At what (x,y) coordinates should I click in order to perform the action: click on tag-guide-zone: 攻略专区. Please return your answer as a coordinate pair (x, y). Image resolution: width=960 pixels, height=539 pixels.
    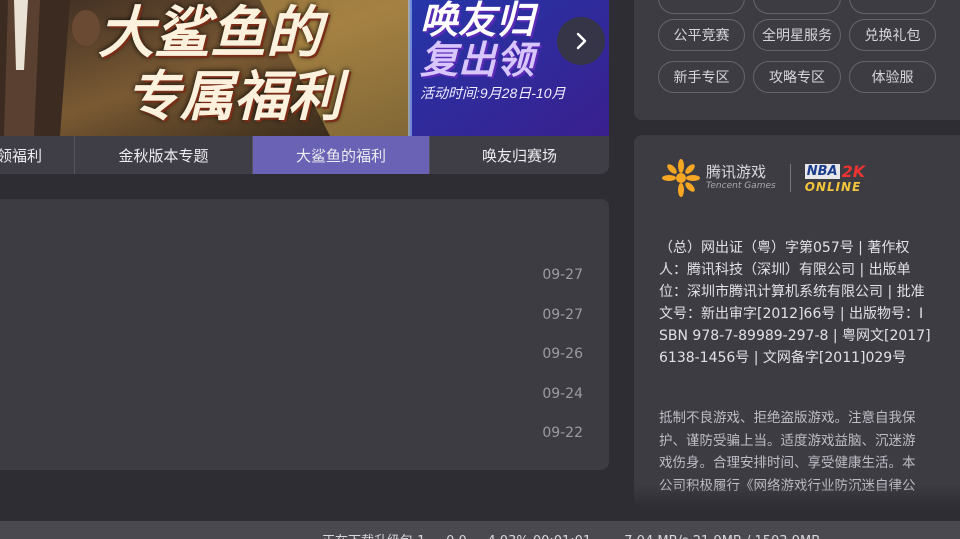
    Looking at the image, I should click on (797, 77).